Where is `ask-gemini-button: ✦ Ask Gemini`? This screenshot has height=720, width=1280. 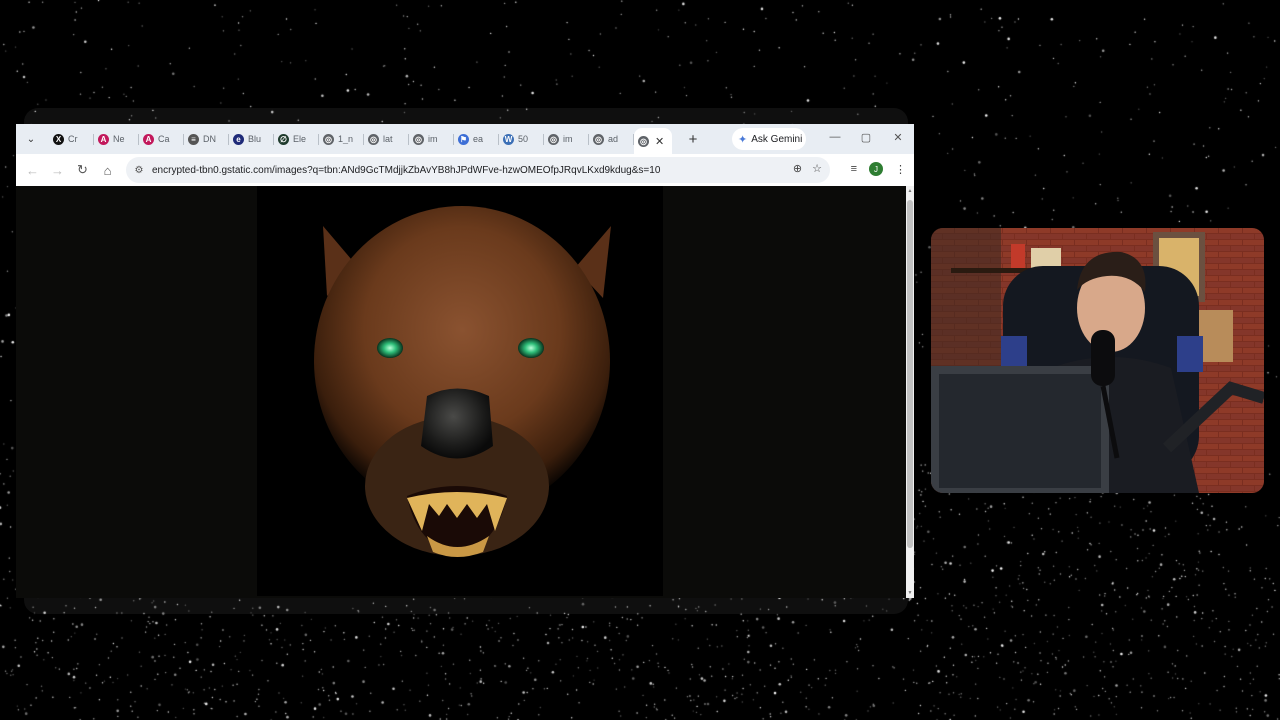 ask-gemini-button: ✦ Ask Gemini is located at coordinates (769, 139).